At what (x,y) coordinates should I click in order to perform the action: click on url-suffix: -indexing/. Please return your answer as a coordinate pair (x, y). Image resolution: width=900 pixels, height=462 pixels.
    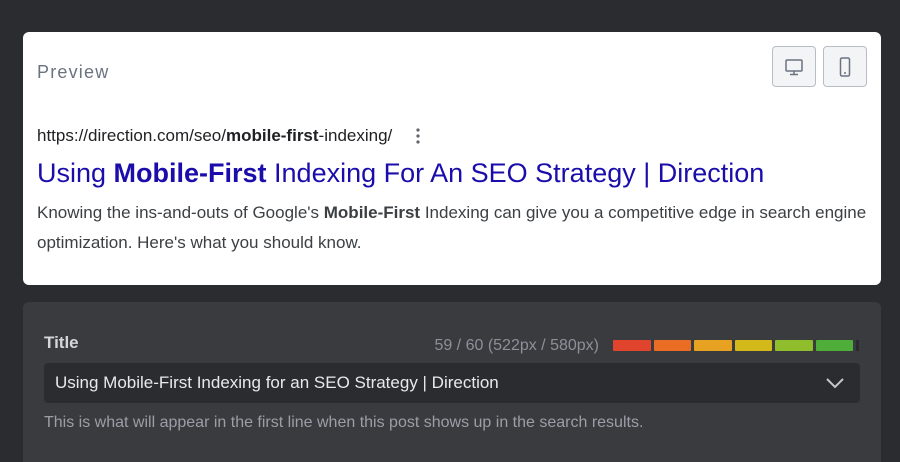
    Looking at the image, I should click on (355, 135).